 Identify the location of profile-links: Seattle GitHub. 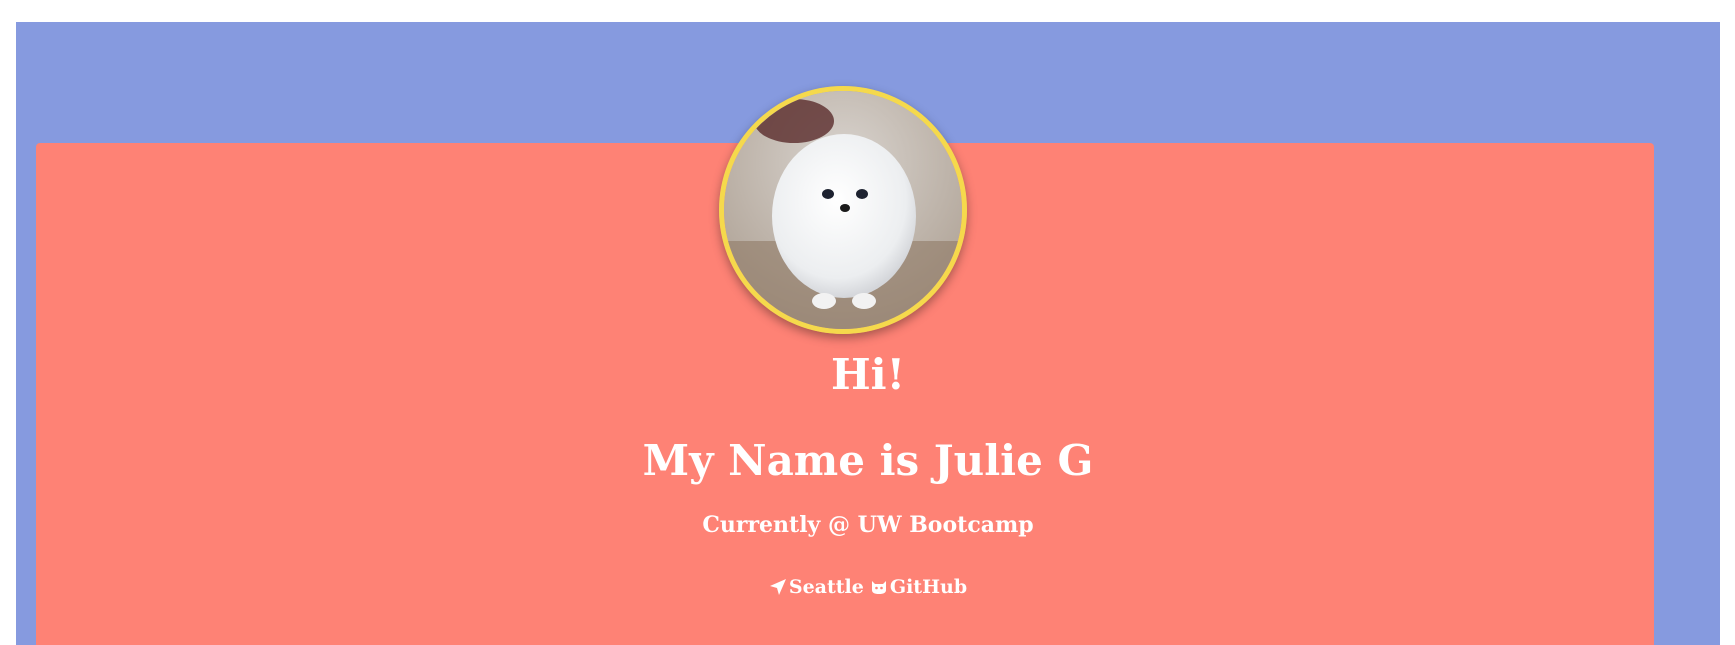
(868, 587).